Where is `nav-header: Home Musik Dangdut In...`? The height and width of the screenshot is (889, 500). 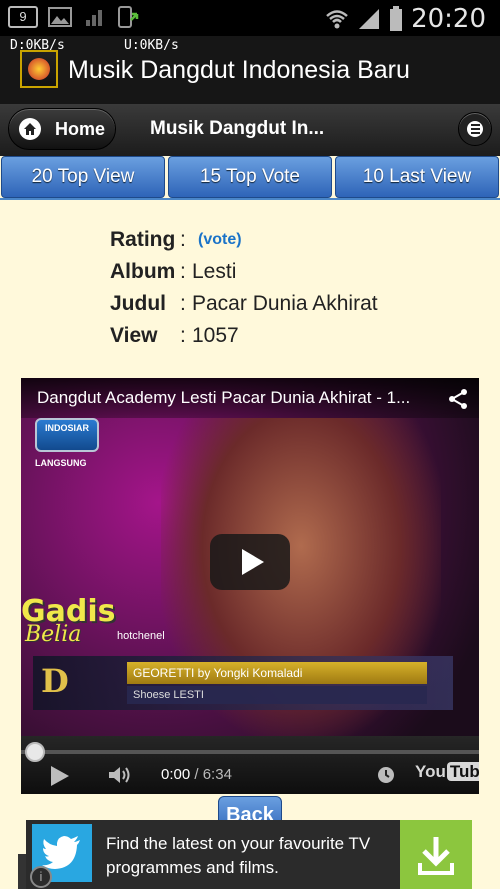 nav-header: Home Musik Dangdut In... is located at coordinates (250, 130).